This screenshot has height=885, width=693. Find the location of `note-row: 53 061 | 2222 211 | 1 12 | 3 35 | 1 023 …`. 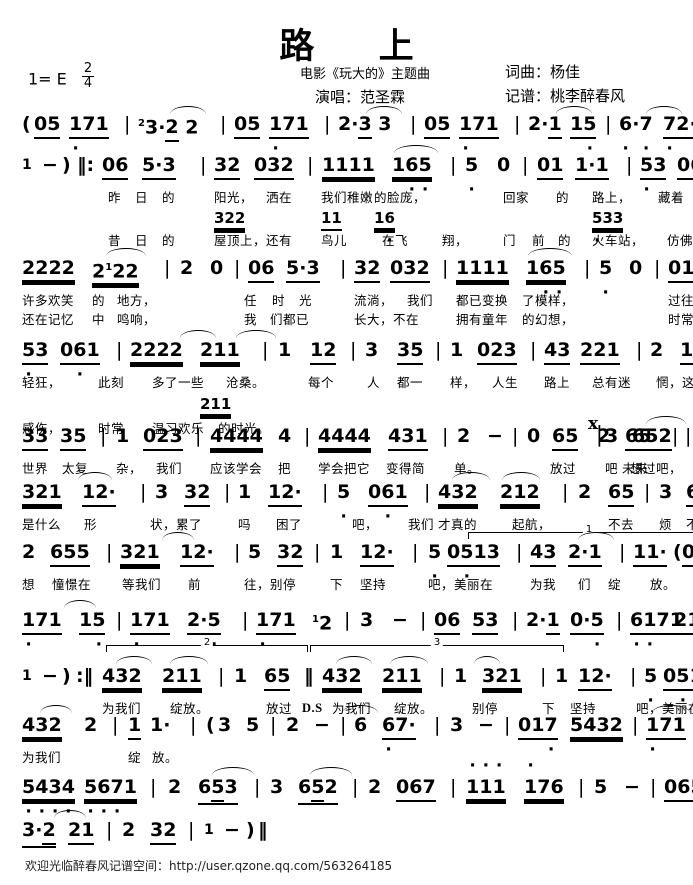

note-row: 53 061 | 2222 211 | 1 12 | 3 35 | 1 023 … is located at coordinates (357, 347).